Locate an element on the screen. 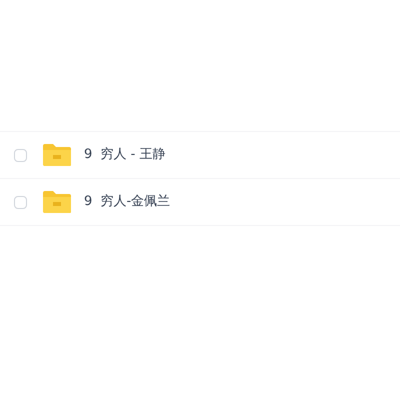 This screenshot has width=400, height=400. file-name: 9 穷人 - 王静 is located at coordinates (125, 155).